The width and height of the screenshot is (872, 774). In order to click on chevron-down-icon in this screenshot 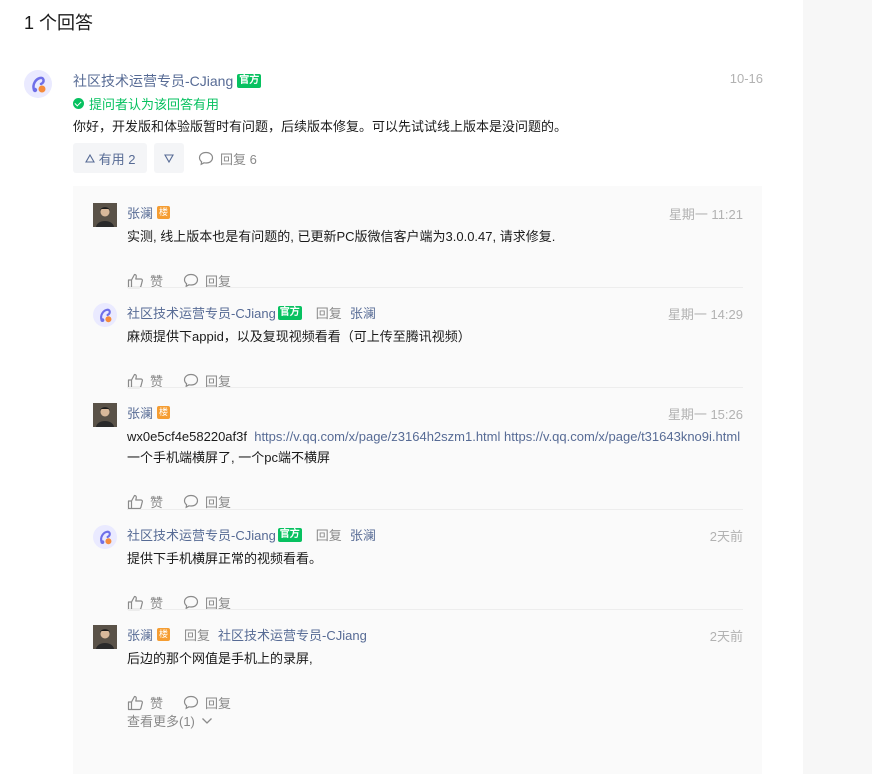, I will do `click(206, 720)`.